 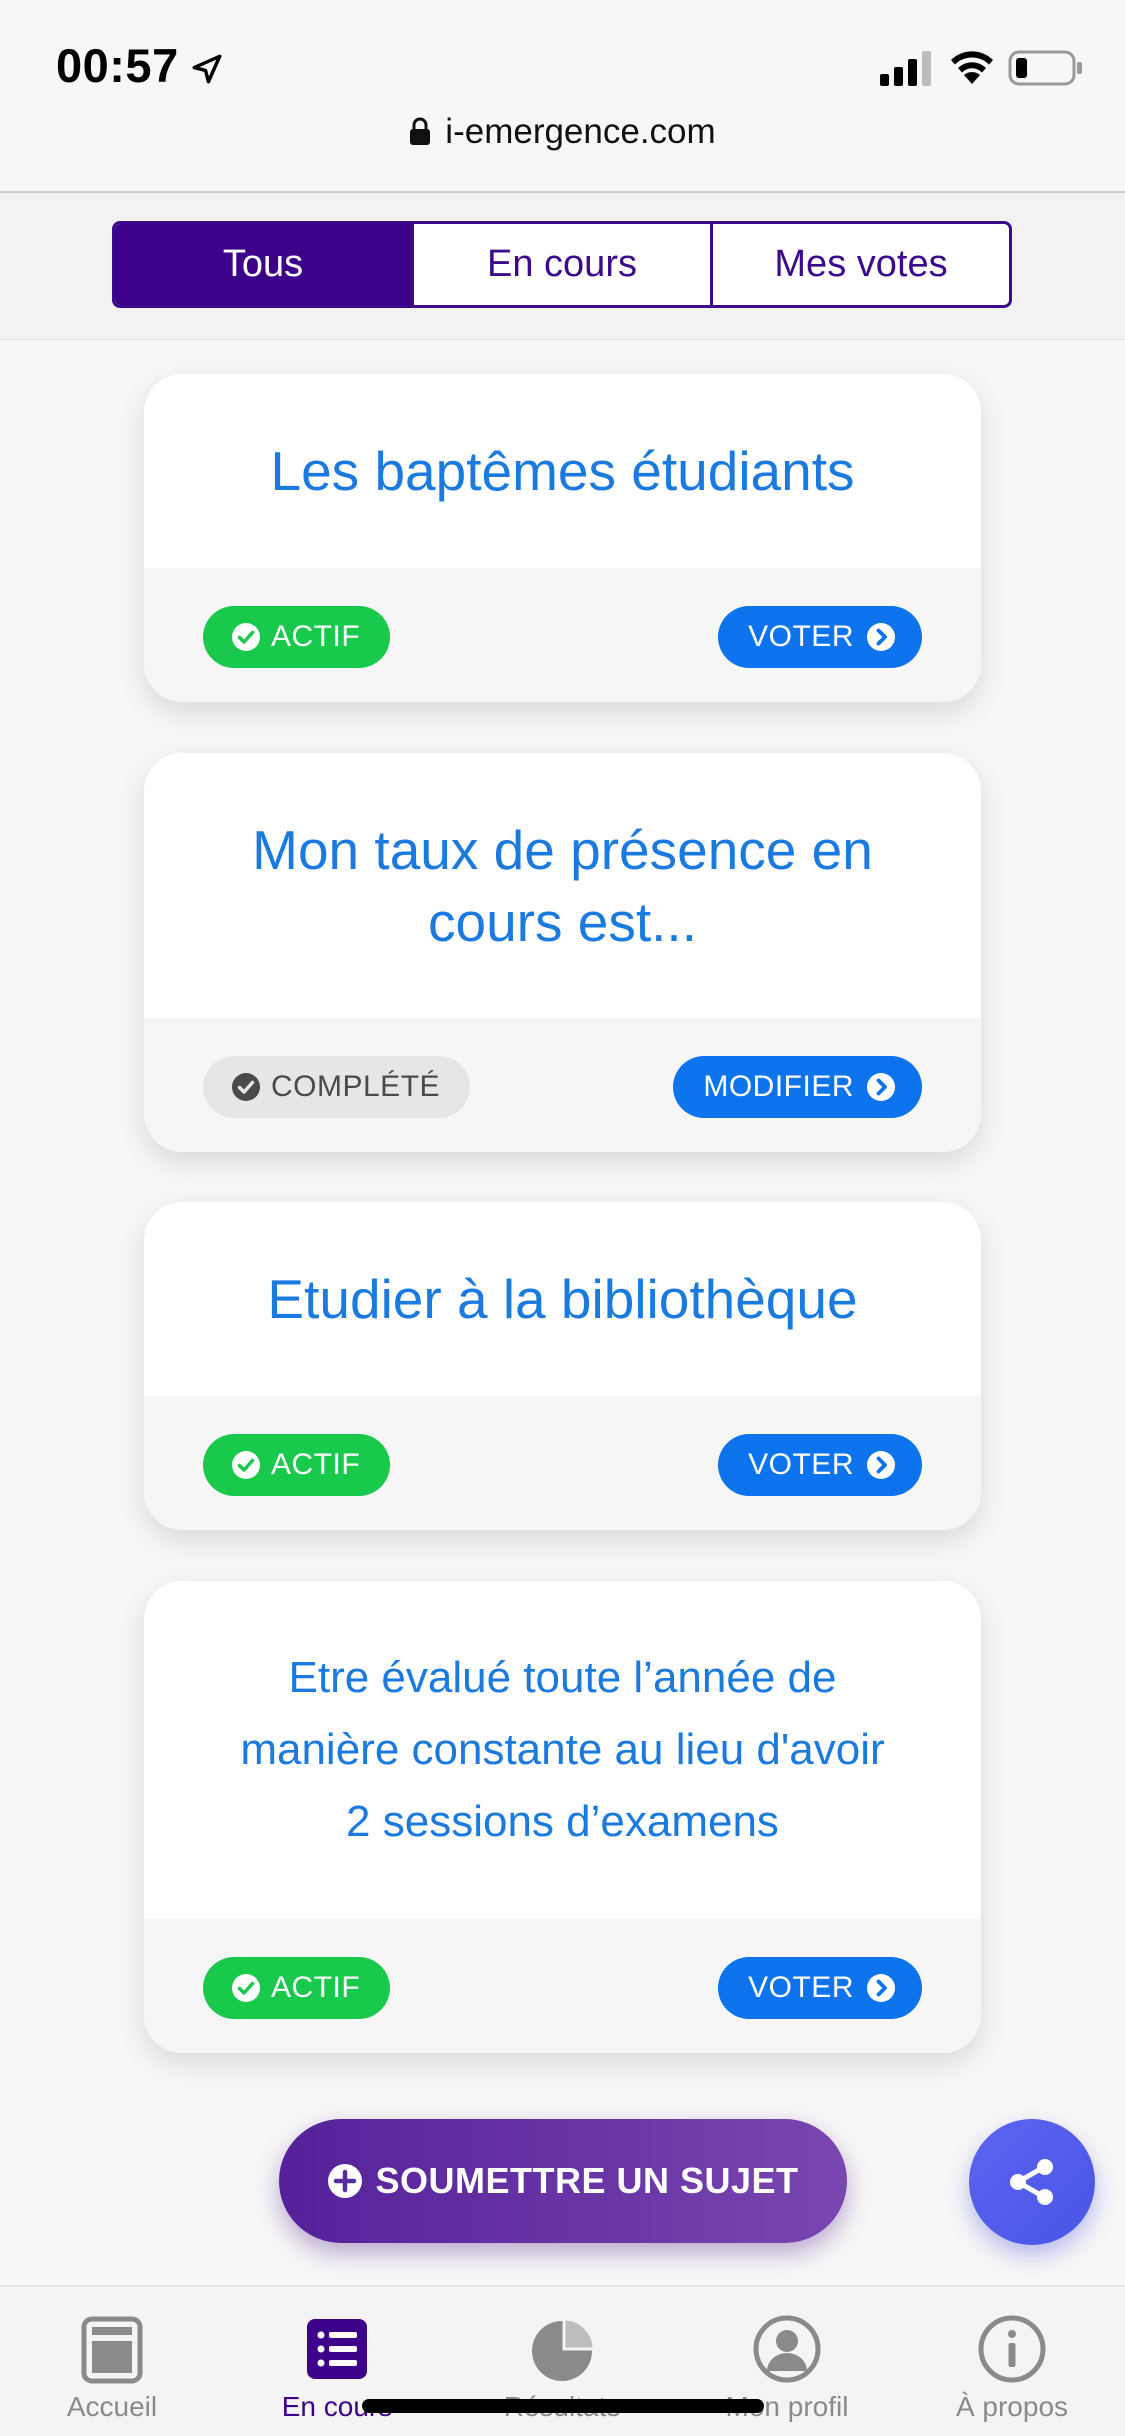 What do you see at coordinates (972, 67) in the screenshot?
I see `wifi-icon` at bounding box center [972, 67].